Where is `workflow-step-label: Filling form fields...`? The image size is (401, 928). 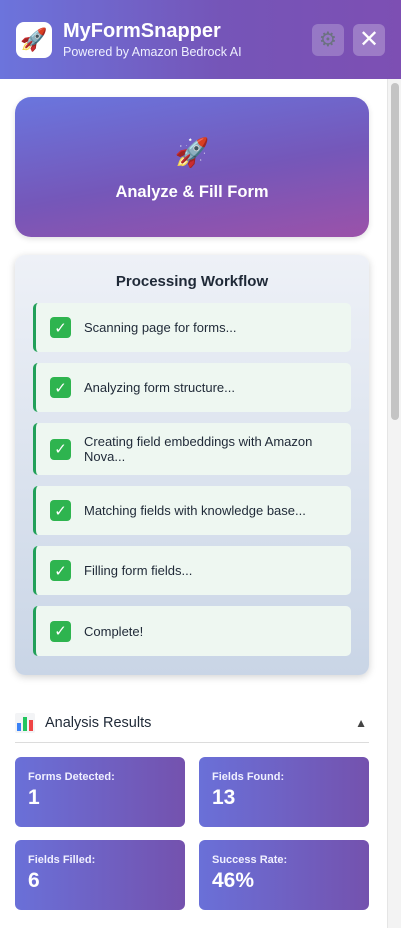 workflow-step-label: Filling form fields... is located at coordinates (138, 570).